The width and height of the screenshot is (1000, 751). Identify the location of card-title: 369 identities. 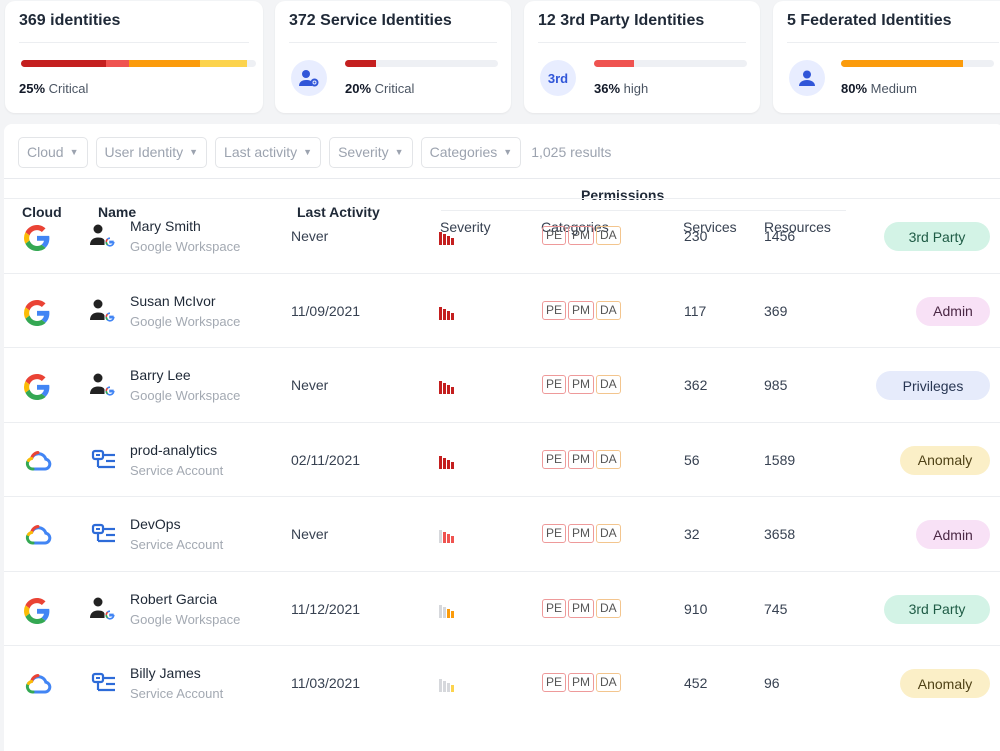
(69, 21).